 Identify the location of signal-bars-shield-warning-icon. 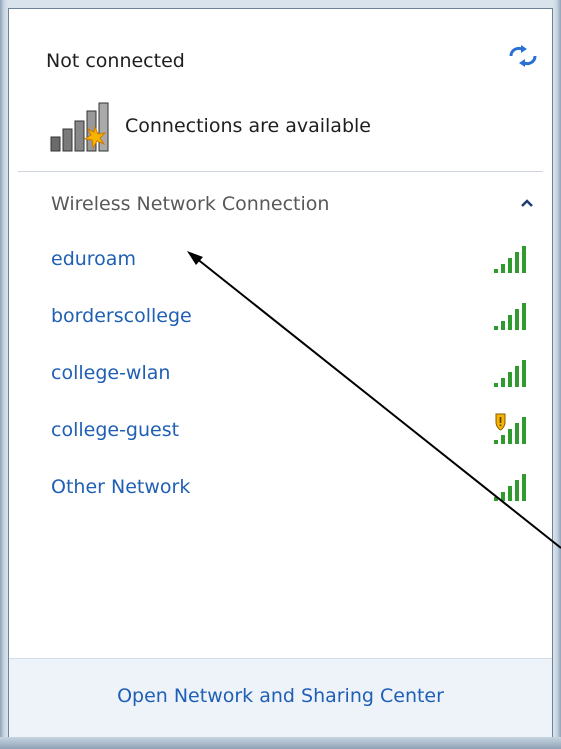
(516, 431).